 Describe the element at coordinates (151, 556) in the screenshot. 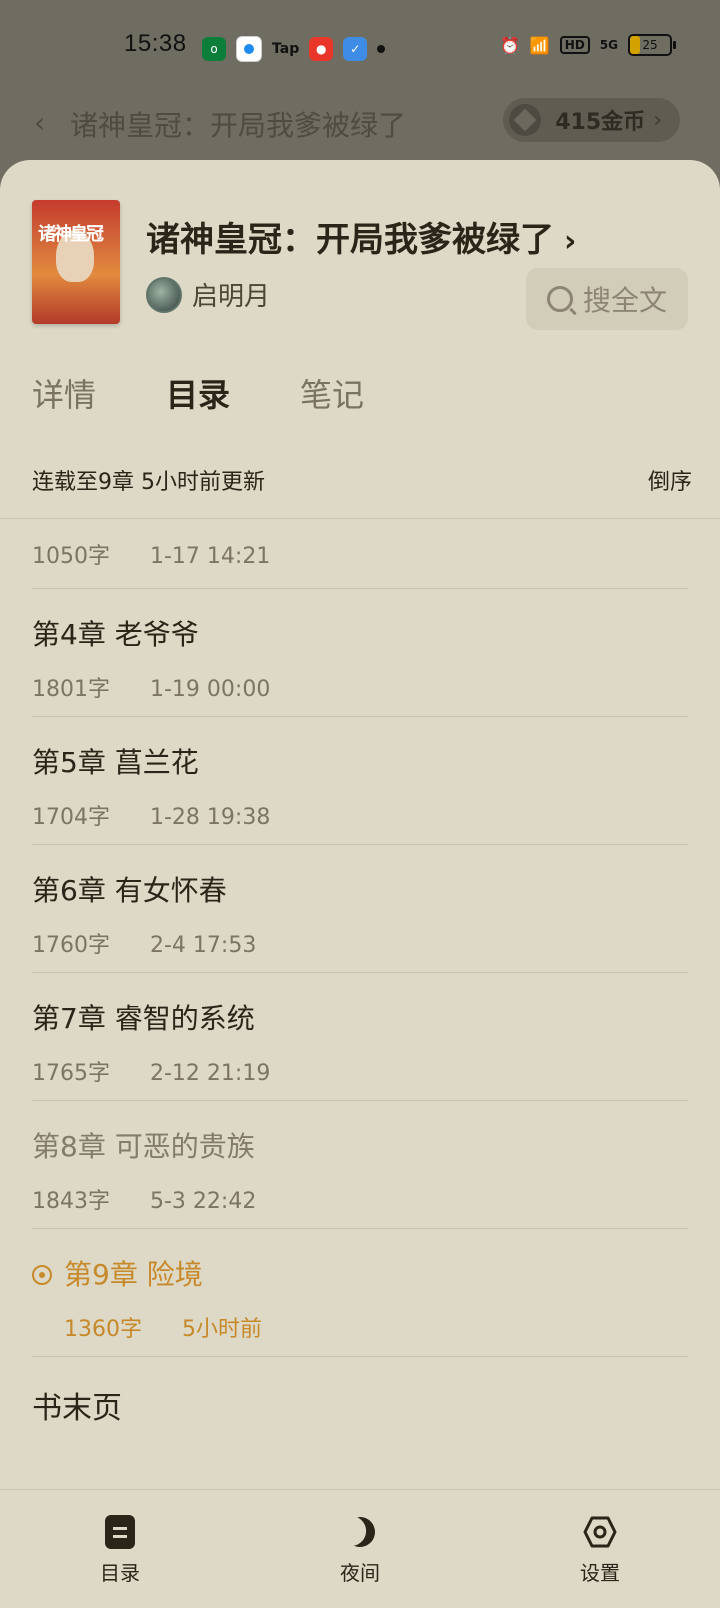

I see `chapter-meta: 1050字 1-17 14:21` at that location.